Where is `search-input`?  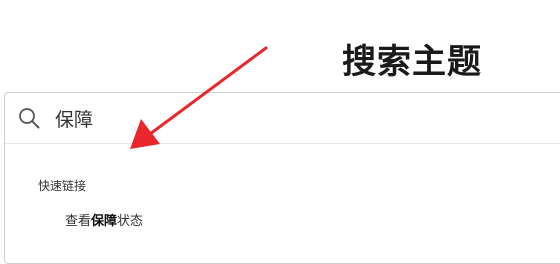
search-input is located at coordinates (255, 118).